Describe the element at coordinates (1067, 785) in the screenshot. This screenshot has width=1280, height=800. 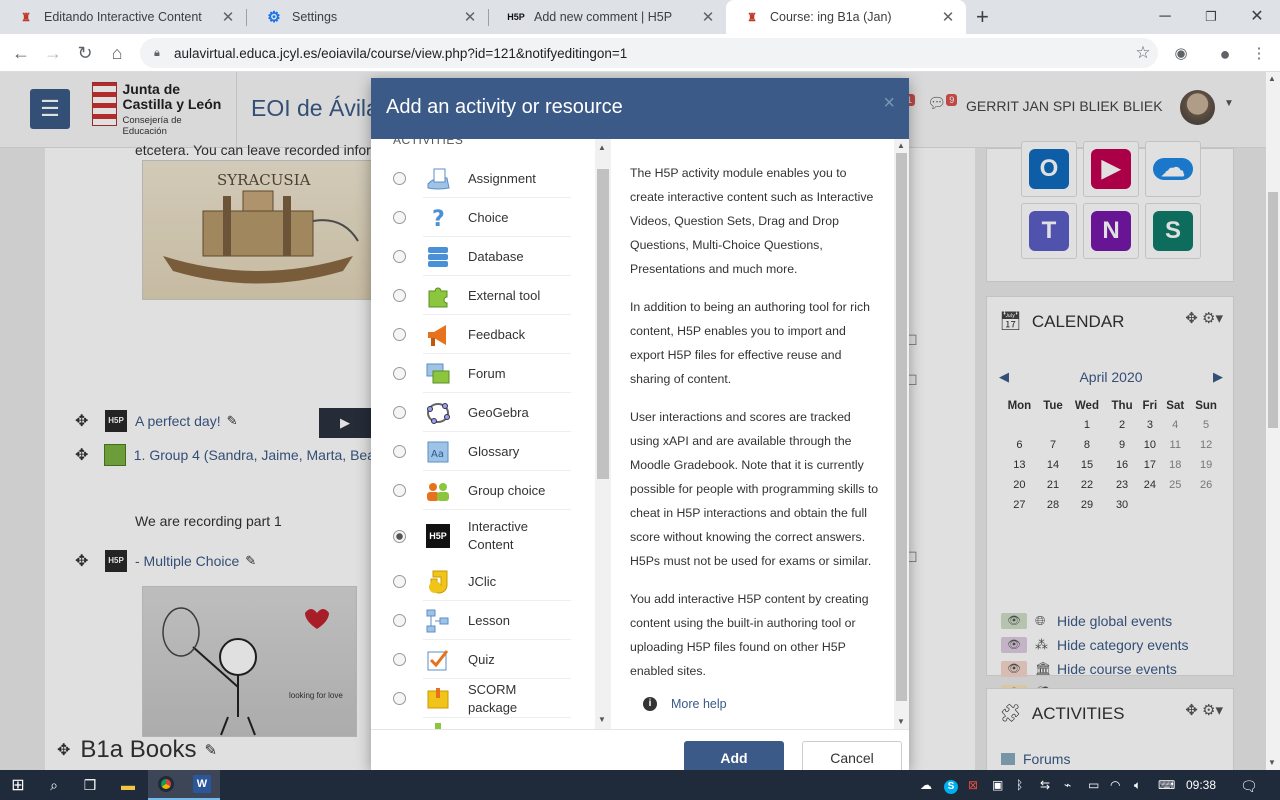
I see `tray-icon: ⌁` at that location.